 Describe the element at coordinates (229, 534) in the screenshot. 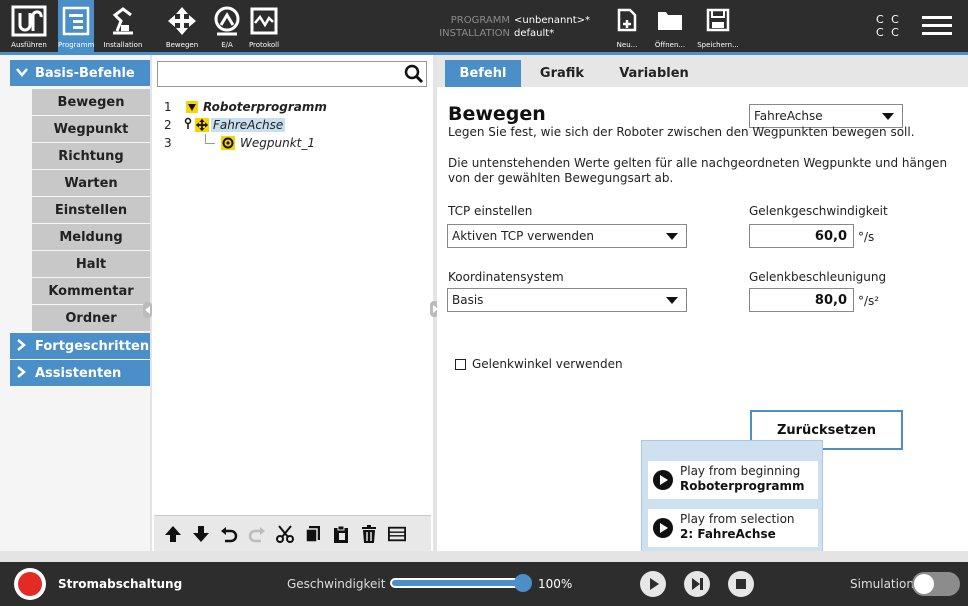

I see `undo-icon` at that location.